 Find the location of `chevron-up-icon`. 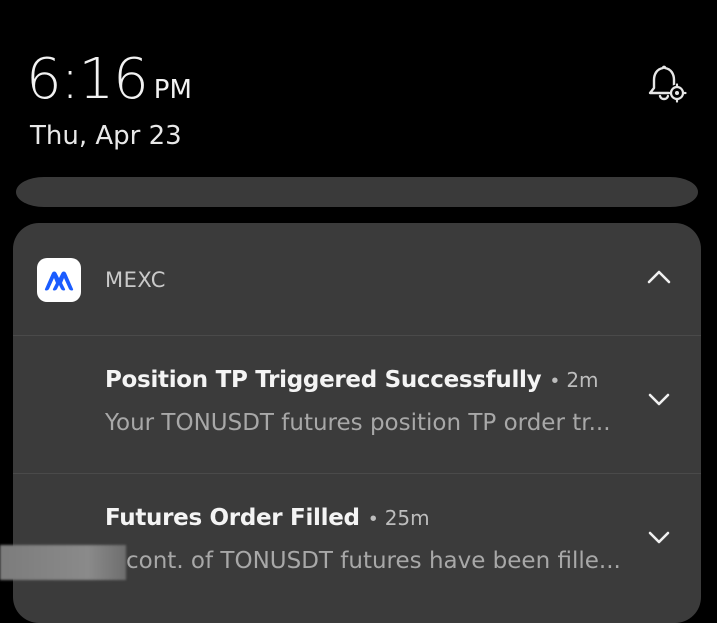

chevron-up-icon is located at coordinates (659, 277).